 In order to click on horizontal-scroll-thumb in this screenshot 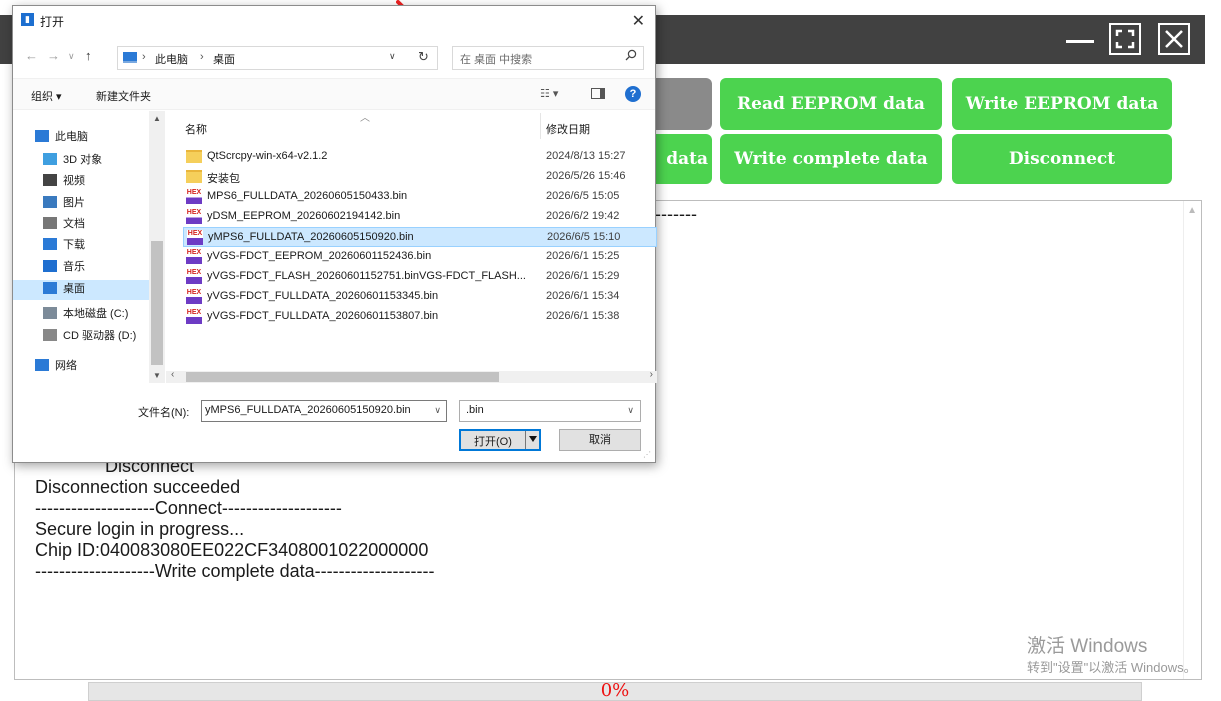, I will do `click(342, 377)`.